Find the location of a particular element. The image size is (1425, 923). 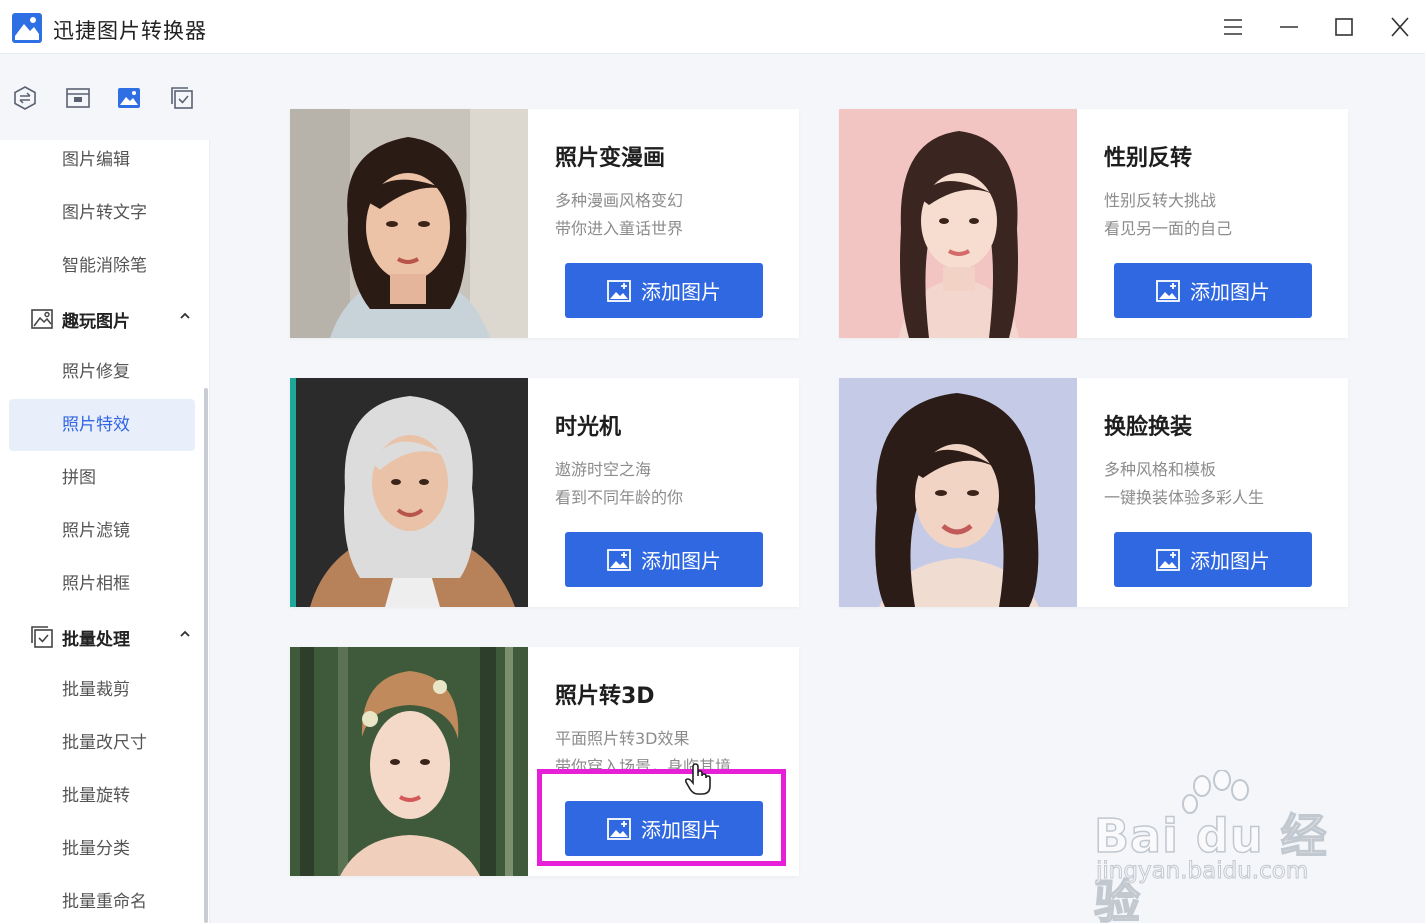

card-title: 照片转3D is located at coordinates (605, 696).